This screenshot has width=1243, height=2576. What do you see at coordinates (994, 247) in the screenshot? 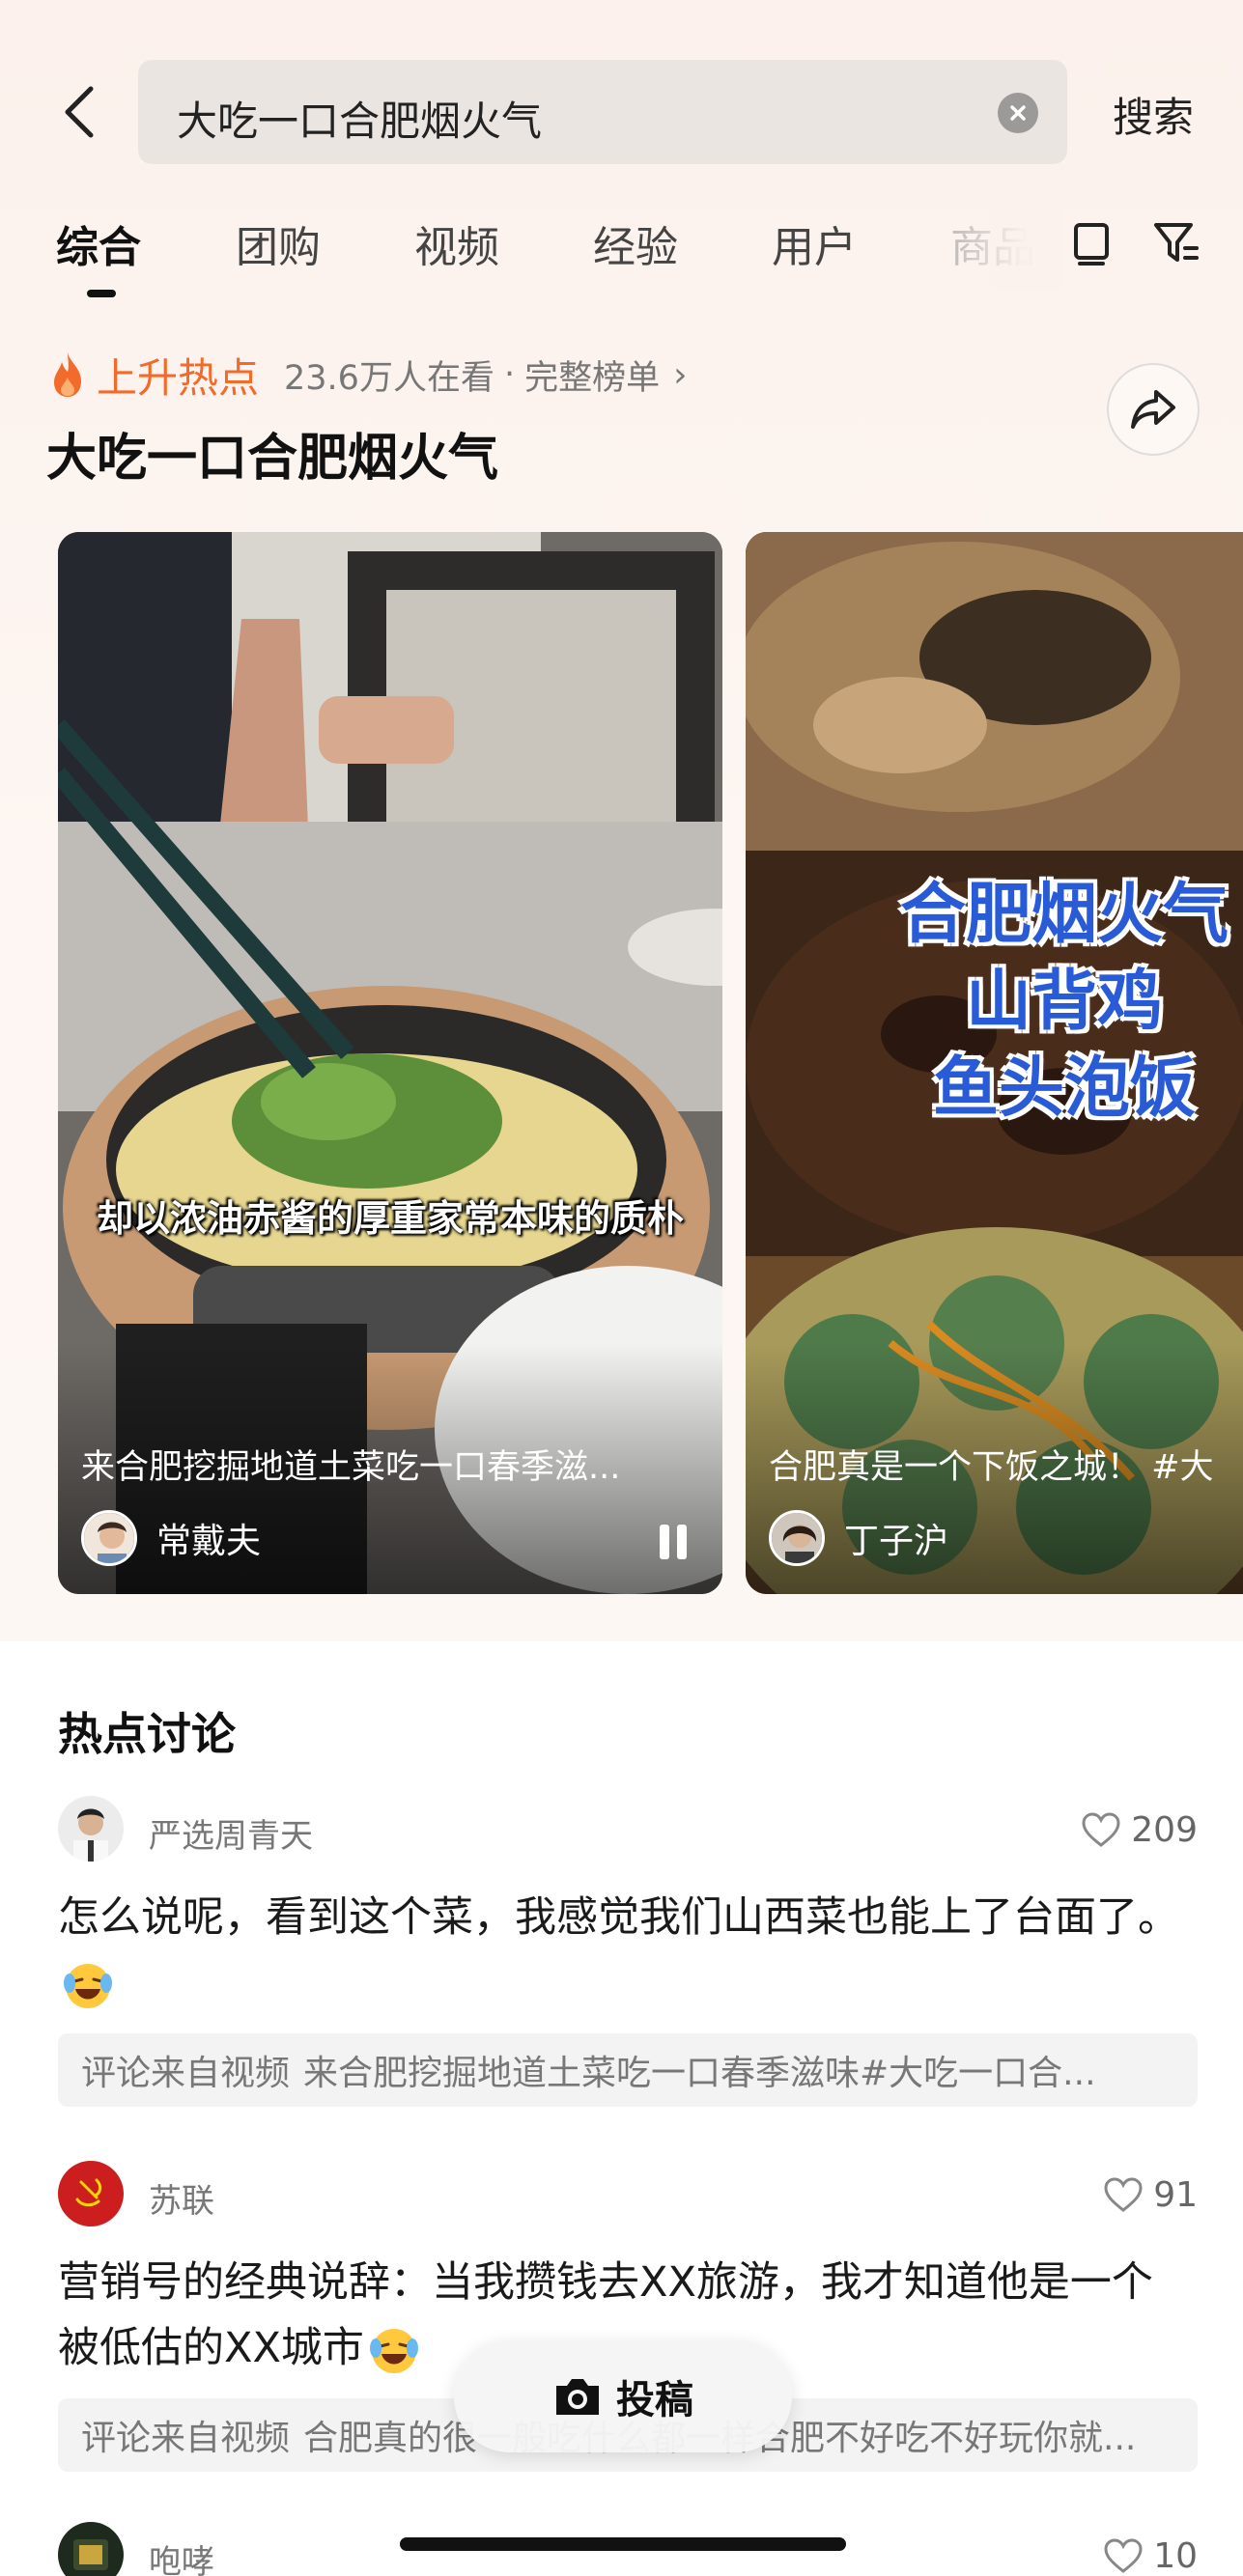
I see `tab-fade-overlay` at bounding box center [994, 247].